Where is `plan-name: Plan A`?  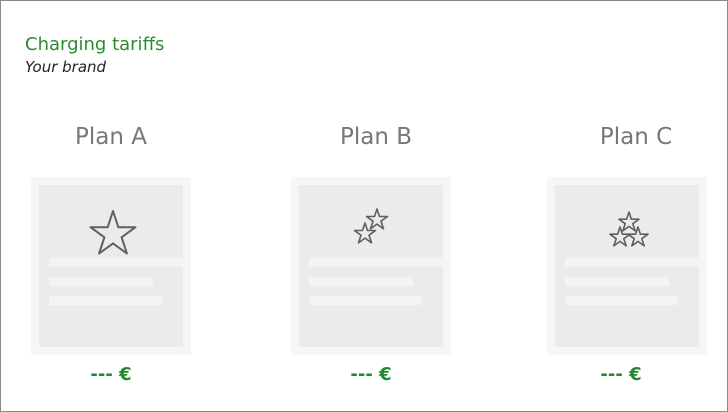 plan-name: Plan A is located at coordinates (111, 137).